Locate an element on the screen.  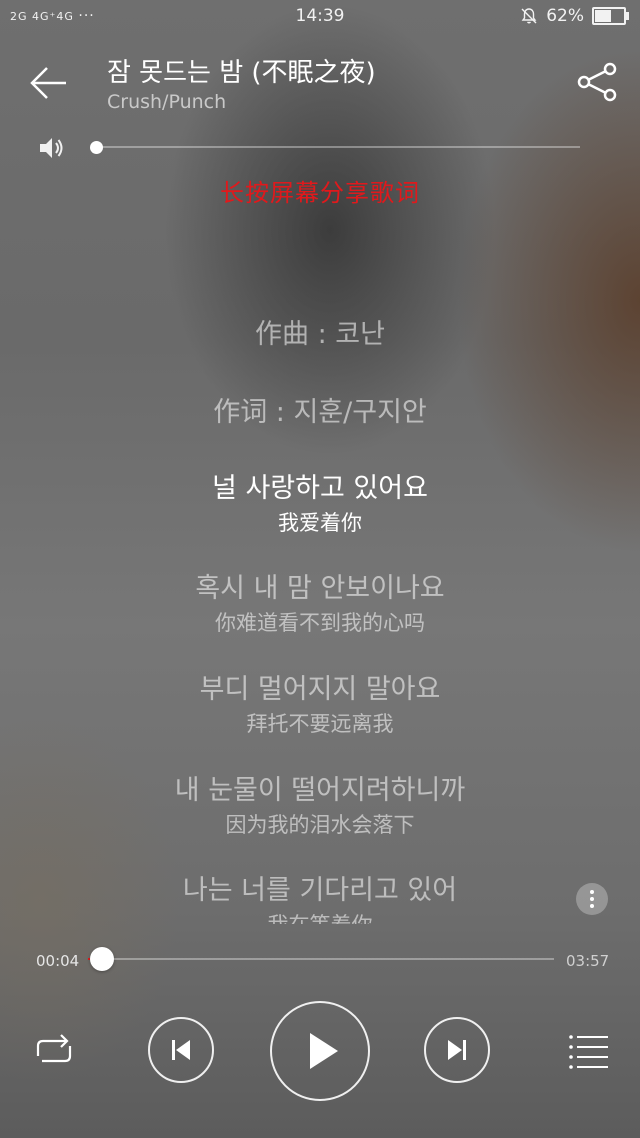
lyric-line: 나는 너를 기다리고 있어 我在等着你 is located at coordinates (320, 896).